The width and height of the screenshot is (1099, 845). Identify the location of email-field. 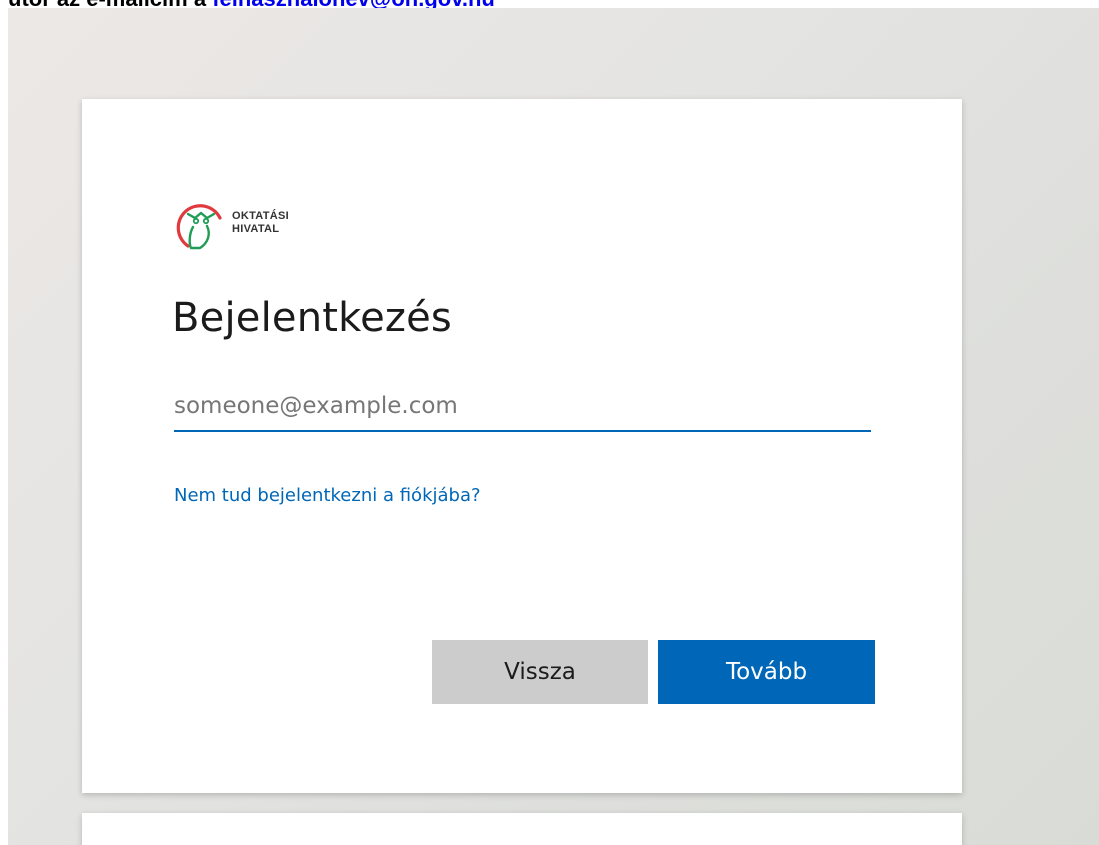
(522, 407).